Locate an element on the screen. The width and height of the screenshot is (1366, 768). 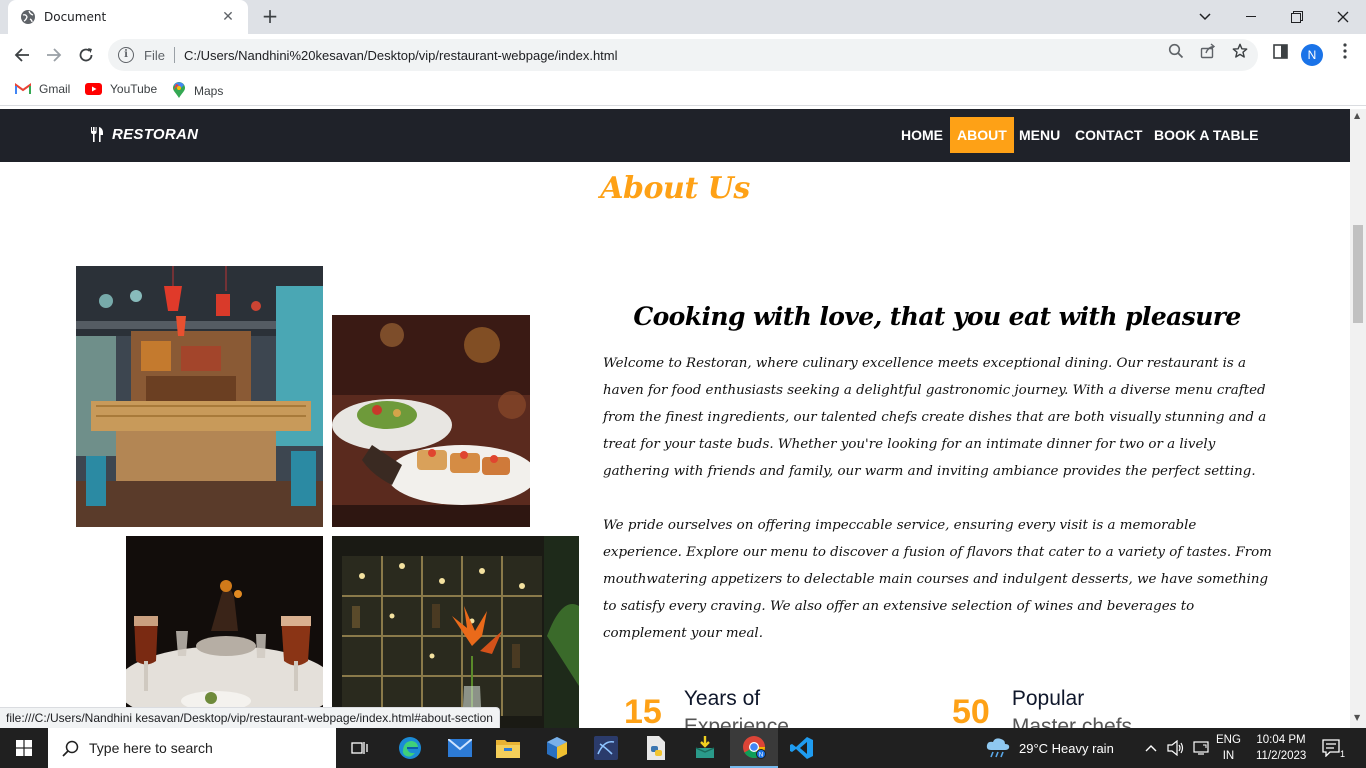
bookmark-star-button is located at coordinates (1240, 51).